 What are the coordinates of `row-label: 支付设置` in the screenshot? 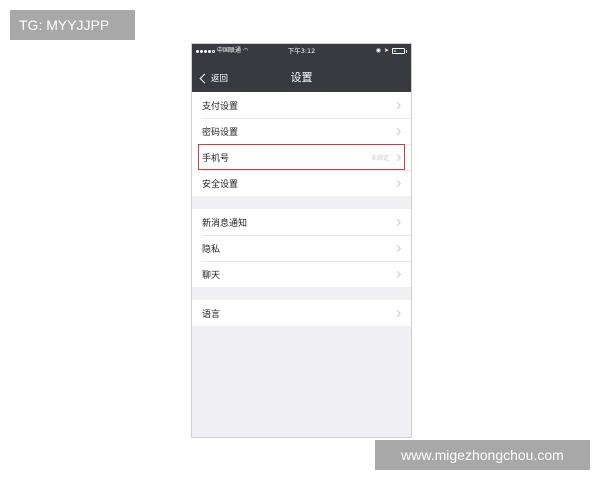 It's located at (220, 106).